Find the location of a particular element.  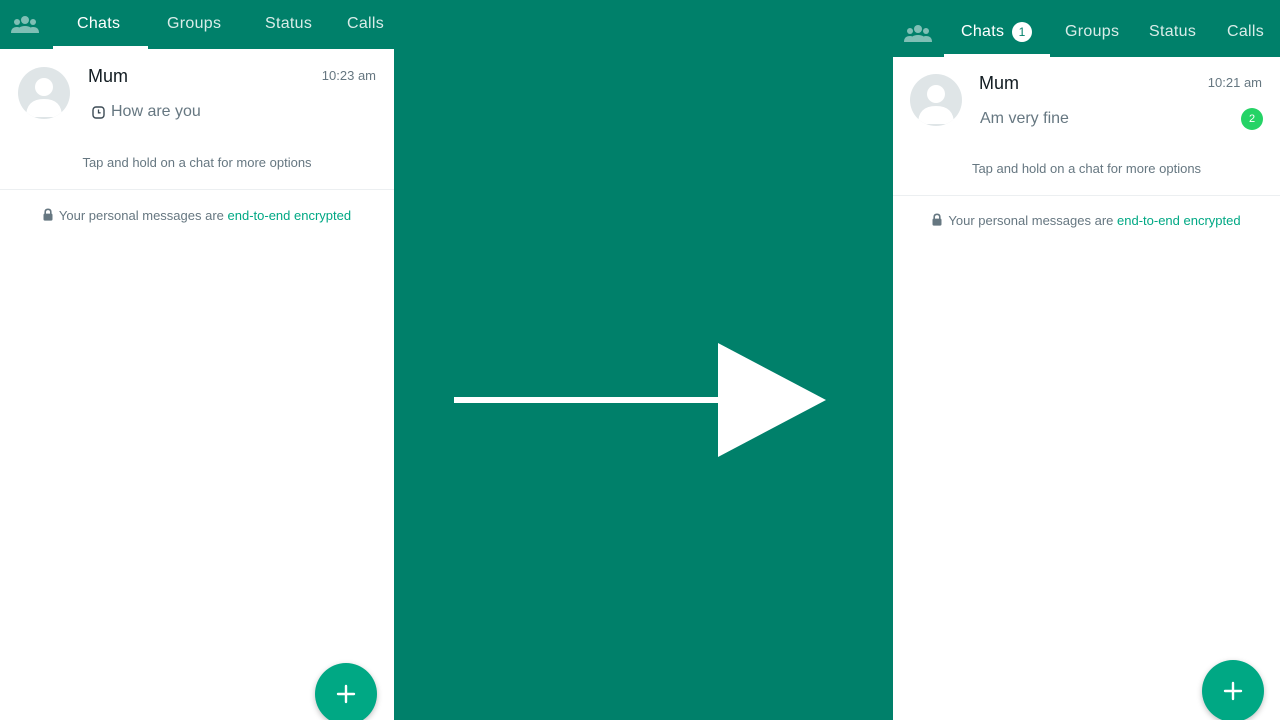

chat-time: 10:21 am is located at coordinates (1234, 82).